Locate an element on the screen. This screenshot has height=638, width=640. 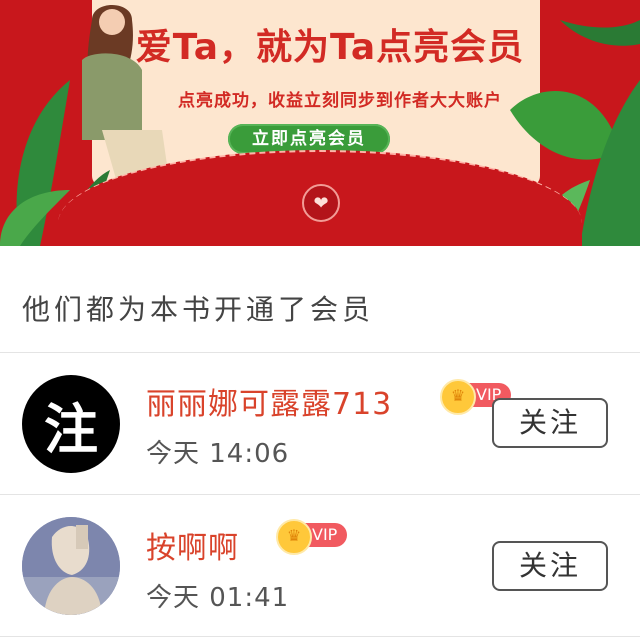
avatar-text: 注 is located at coordinates (71, 428).